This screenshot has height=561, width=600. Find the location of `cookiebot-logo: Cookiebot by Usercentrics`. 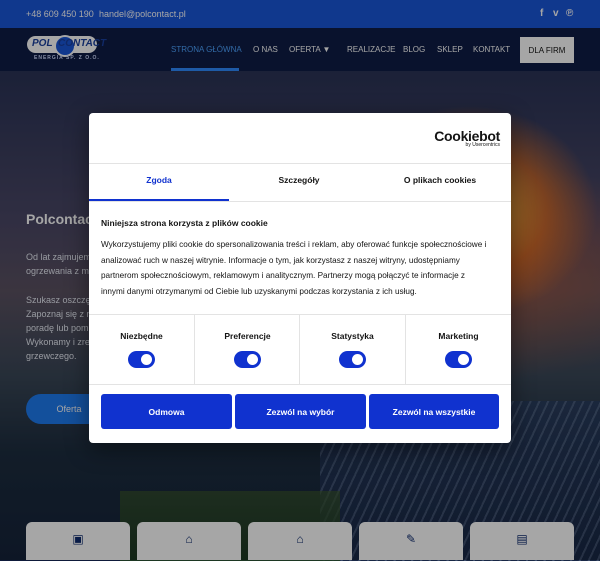

cookiebot-logo: Cookiebot by Usercentrics is located at coordinates (455, 140).